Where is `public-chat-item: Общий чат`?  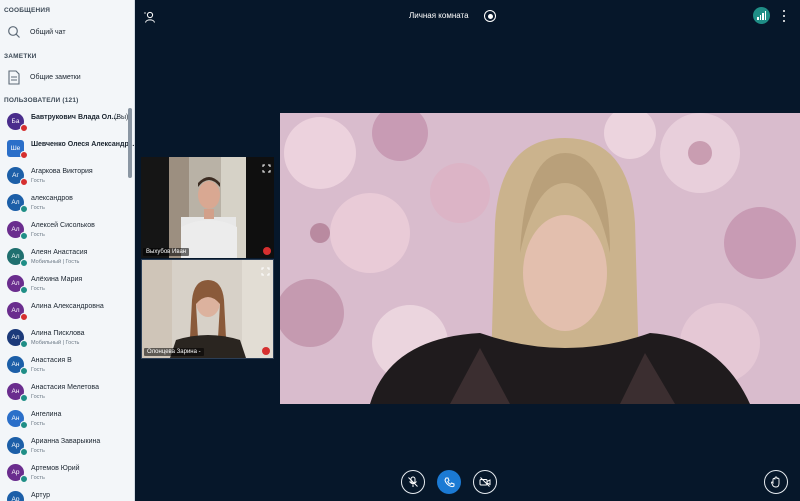 public-chat-item: Общий чат is located at coordinates (66, 32).